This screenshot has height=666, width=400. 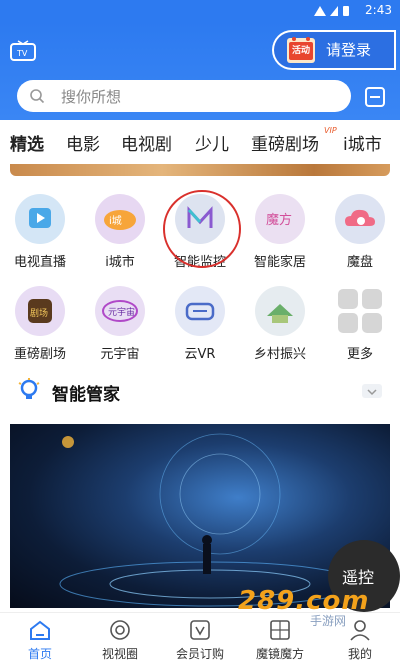 What do you see at coordinates (22, 53) in the screenshot?
I see `svg-text: TV` at bounding box center [22, 53].